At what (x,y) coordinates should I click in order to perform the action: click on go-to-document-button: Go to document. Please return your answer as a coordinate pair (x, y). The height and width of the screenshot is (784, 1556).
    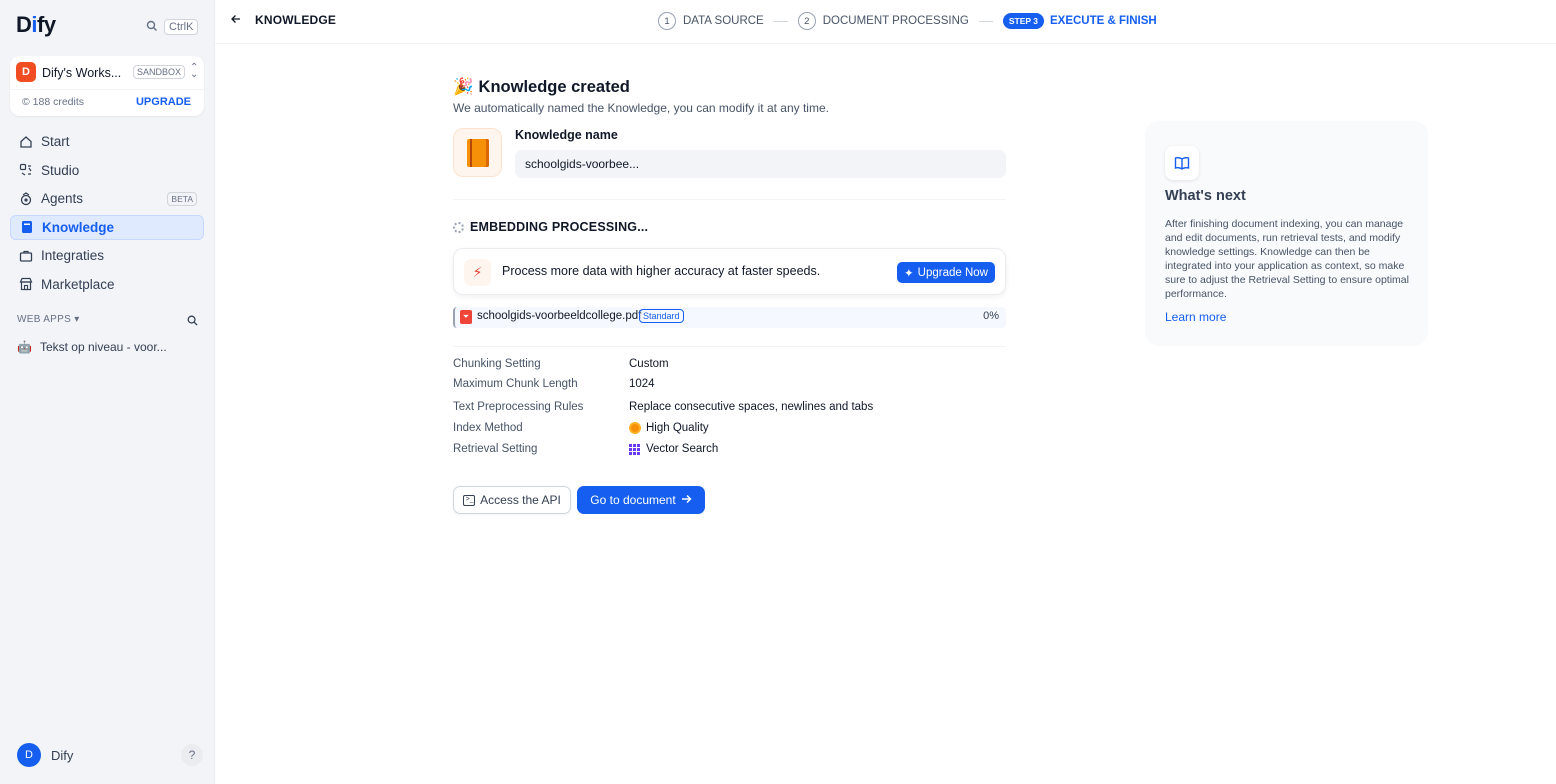
    Looking at the image, I should click on (641, 500).